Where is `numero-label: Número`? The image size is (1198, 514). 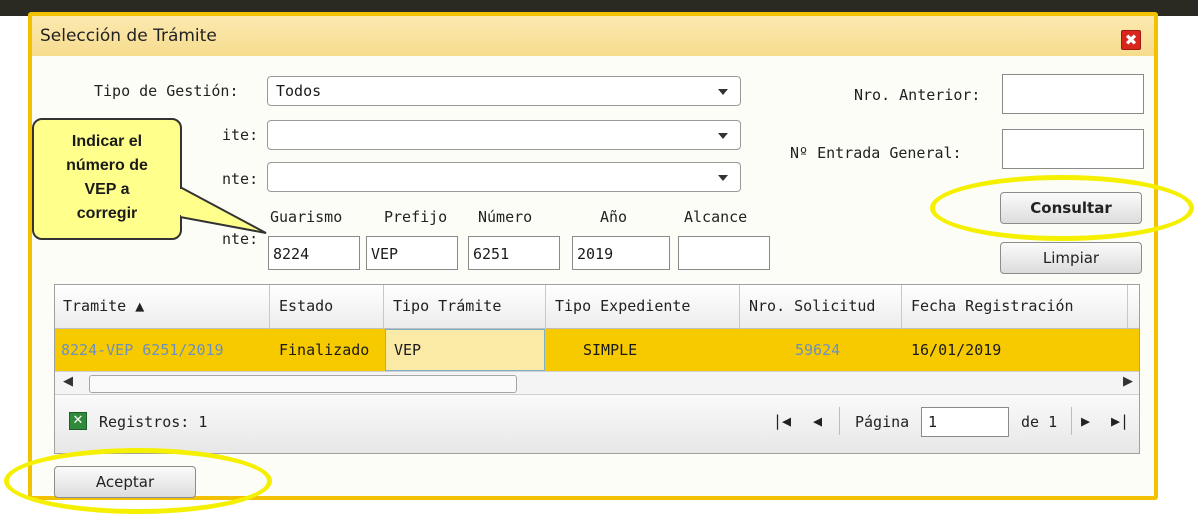 numero-label: Número is located at coordinates (505, 217).